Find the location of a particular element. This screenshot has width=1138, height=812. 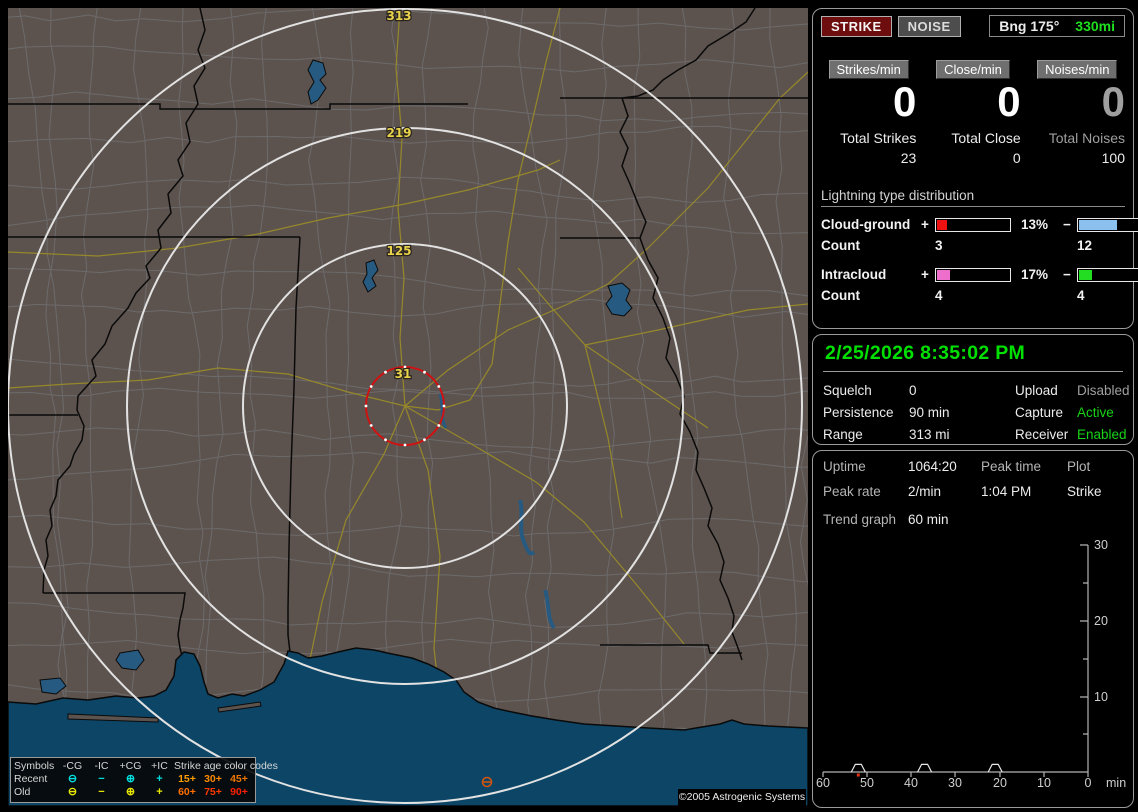

age-45: 45+ is located at coordinates (239, 779).